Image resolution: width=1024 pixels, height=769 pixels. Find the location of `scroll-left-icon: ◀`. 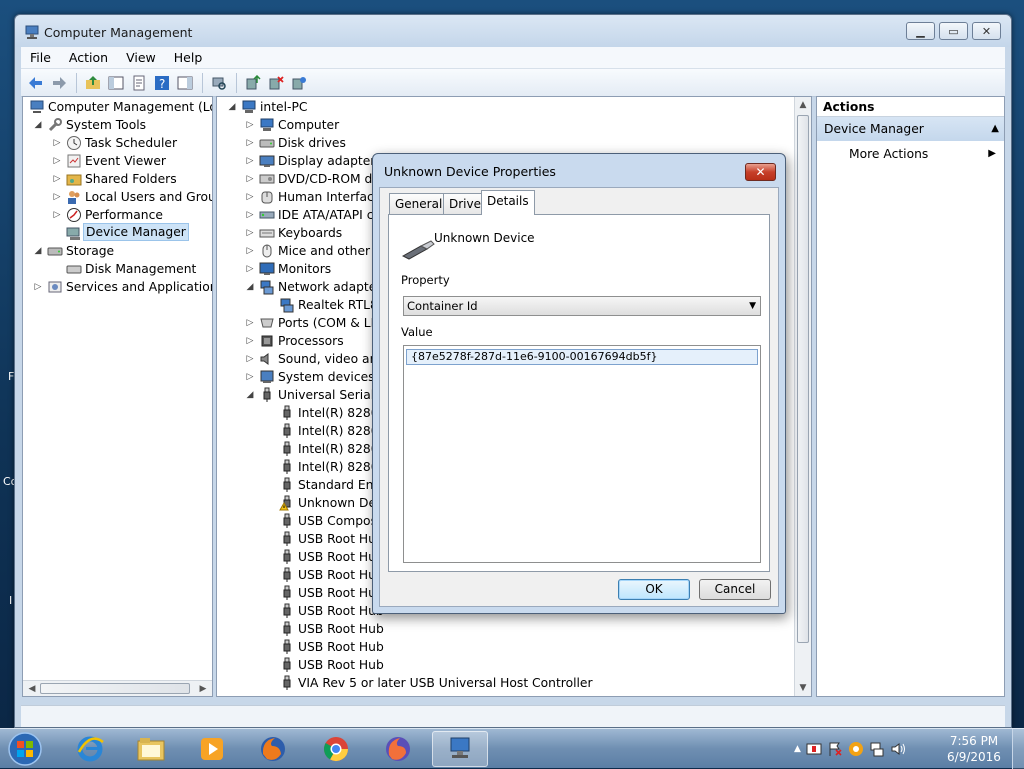

scroll-left-icon: ◀ is located at coordinates (32, 688).